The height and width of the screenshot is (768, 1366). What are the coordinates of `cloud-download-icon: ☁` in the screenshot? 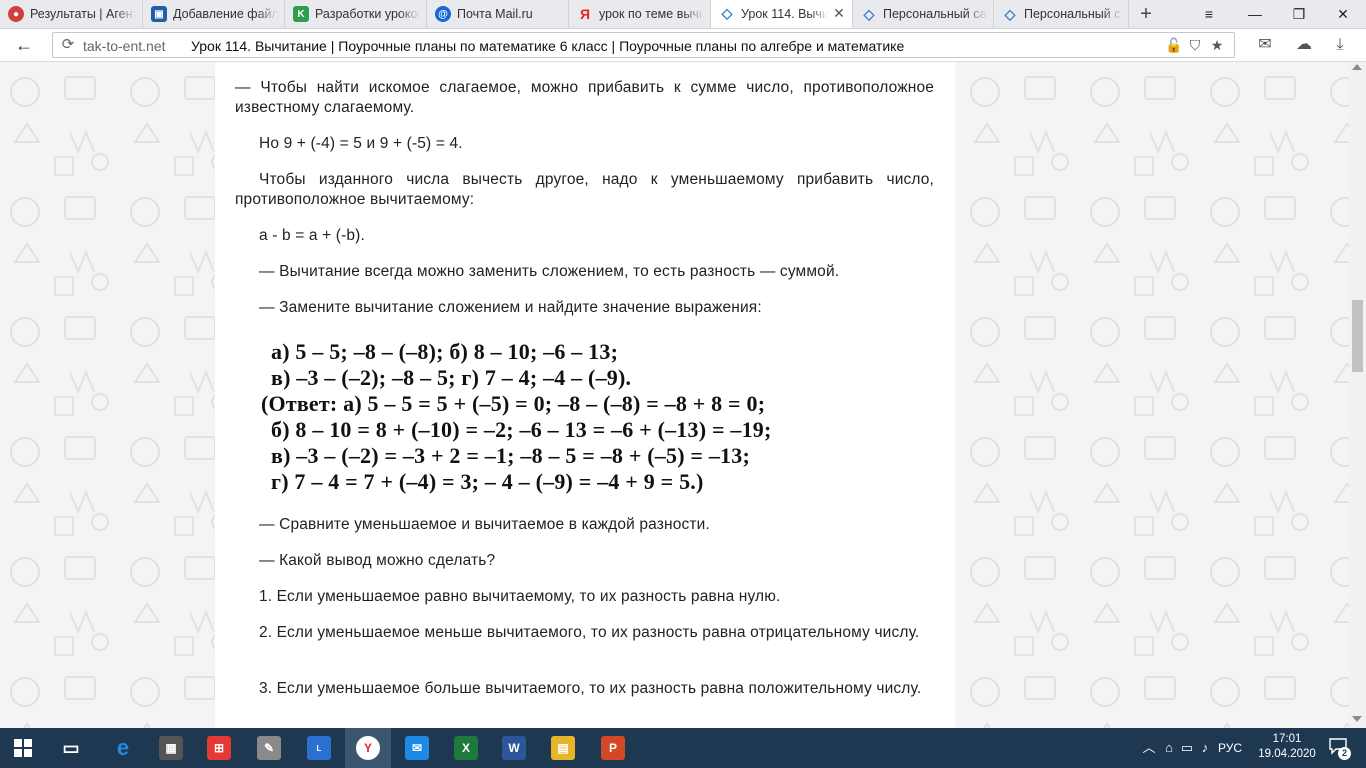 It's located at (1304, 45).